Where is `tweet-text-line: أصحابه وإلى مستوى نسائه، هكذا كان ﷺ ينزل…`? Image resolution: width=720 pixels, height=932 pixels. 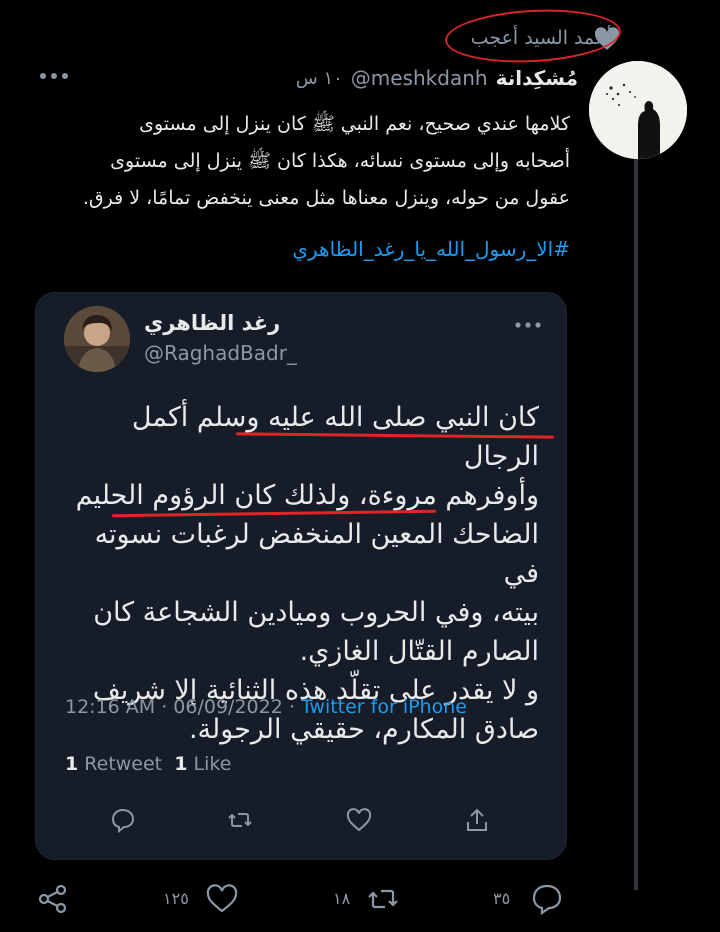 tweet-text-line: أصحابه وإلى مستوى نسائه، هكذا كان ﷺ ينزل… is located at coordinates (340, 161).